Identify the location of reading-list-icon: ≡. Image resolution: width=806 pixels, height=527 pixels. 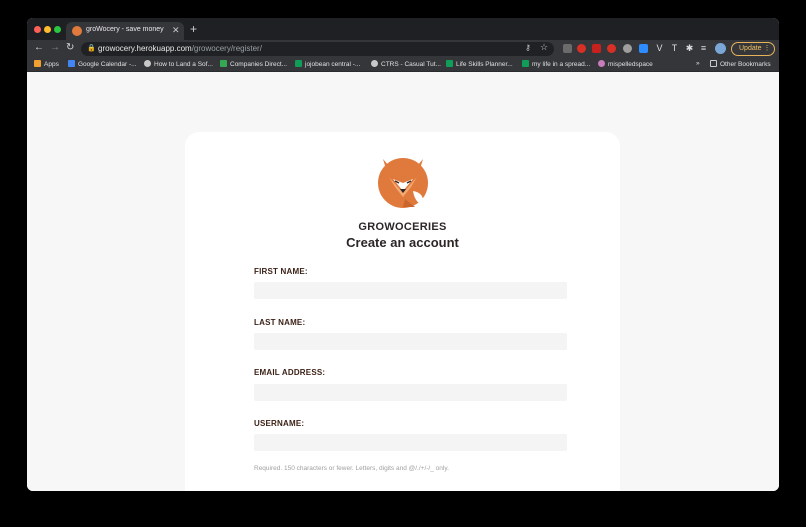
(703, 48).